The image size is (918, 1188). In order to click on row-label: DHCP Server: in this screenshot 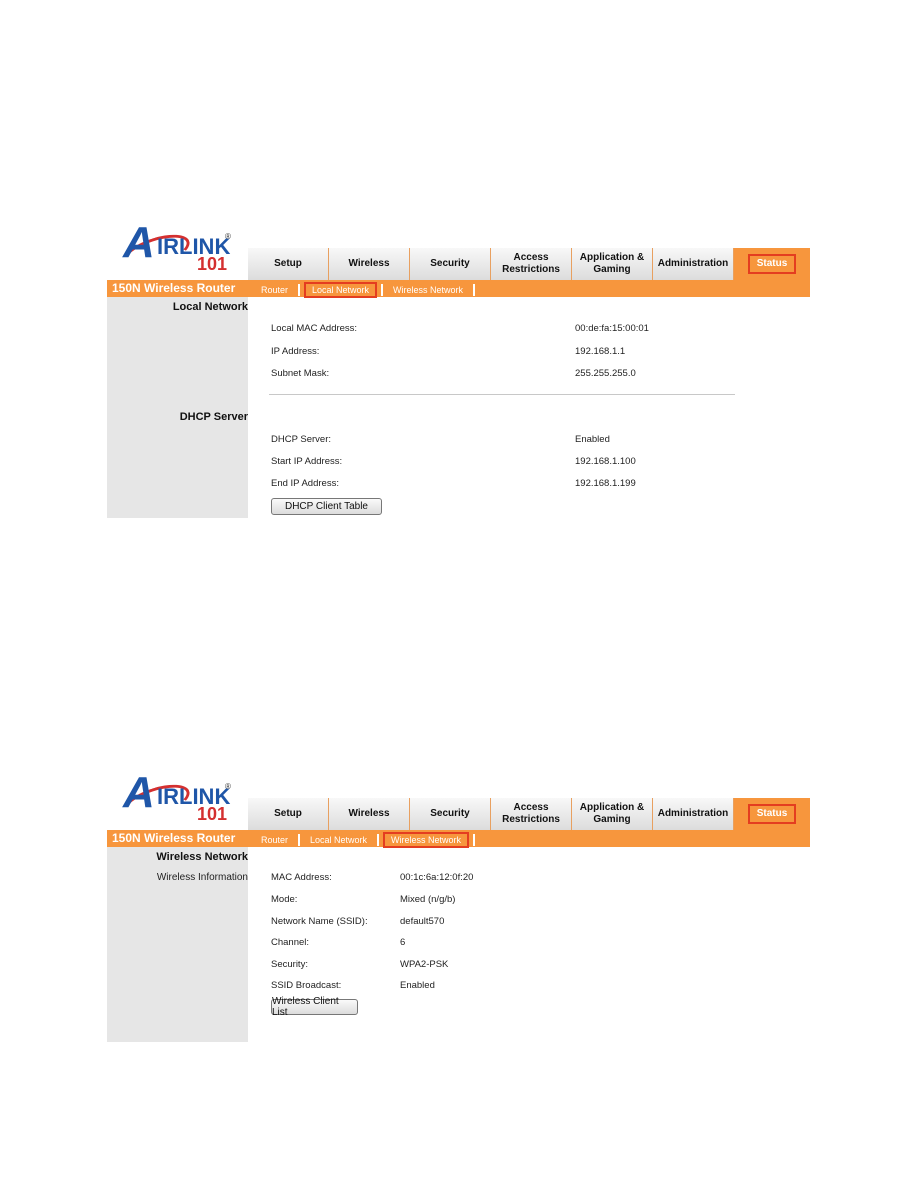, I will do `click(301, 439)`.